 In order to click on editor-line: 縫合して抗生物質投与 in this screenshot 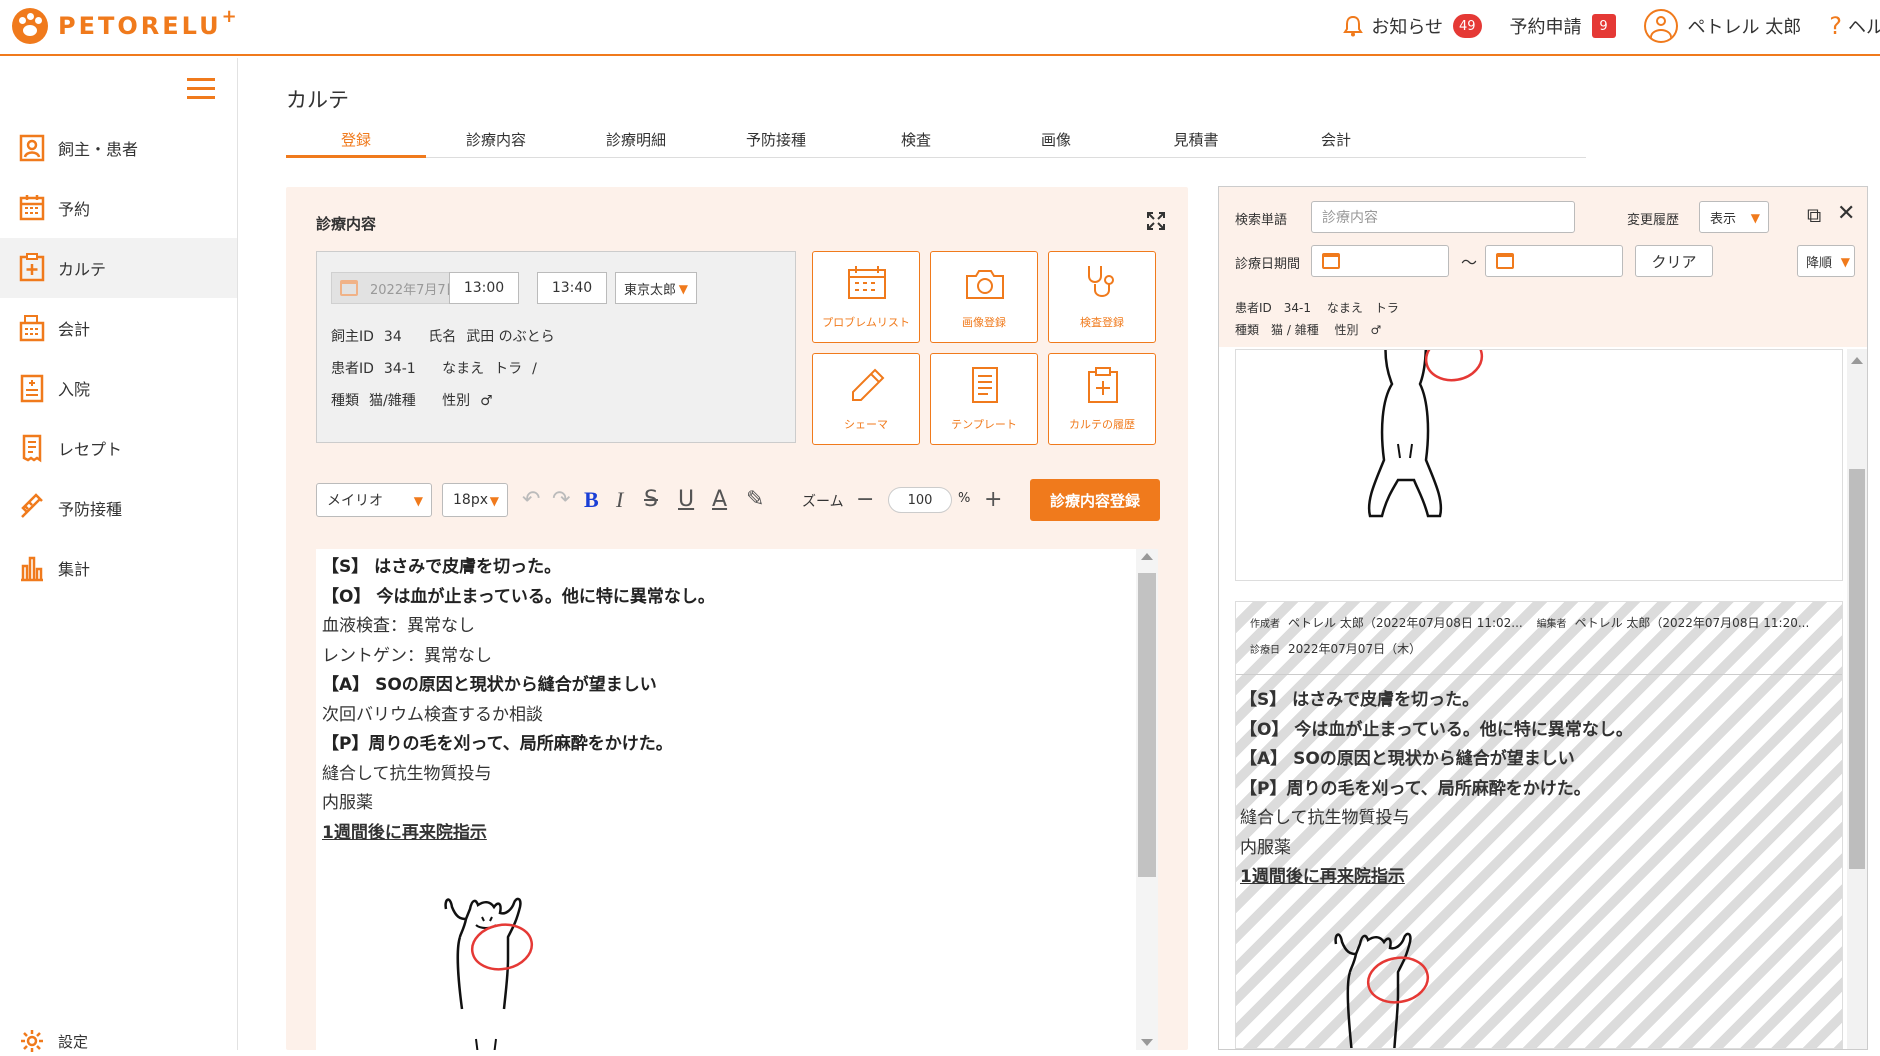, I will do `click(407, 773)`.